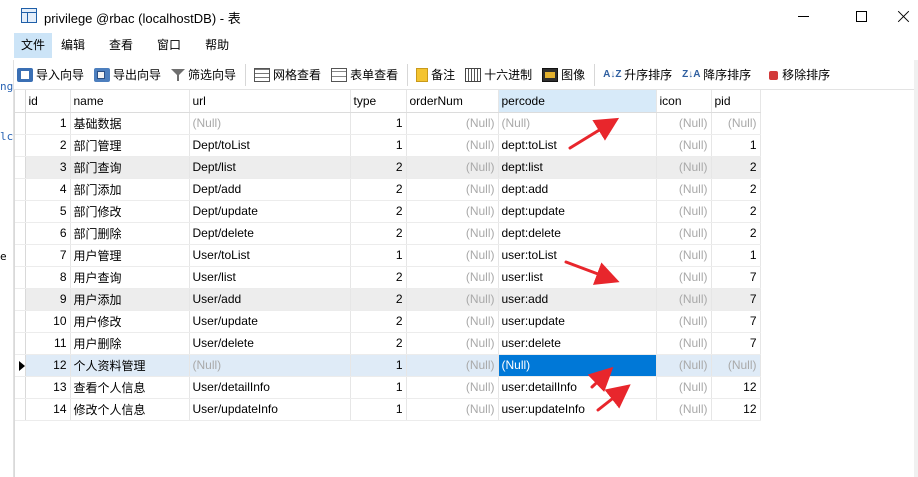 The width and height of the screenshot is (918, 477). Describe the element at coordinates (577, 233) in the screenshot. I see `cell-percode: dept:delete` at that location.